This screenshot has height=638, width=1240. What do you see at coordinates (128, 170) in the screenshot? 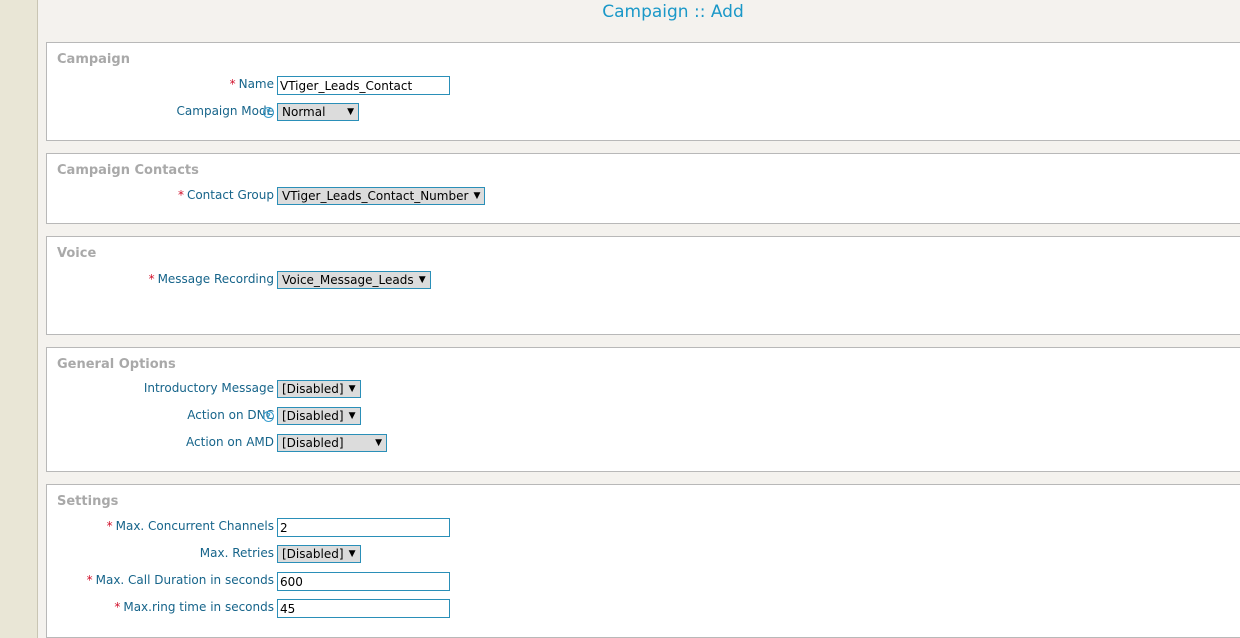
I see `section-title: Campaign Contacts` at bounding box center [128, 170].